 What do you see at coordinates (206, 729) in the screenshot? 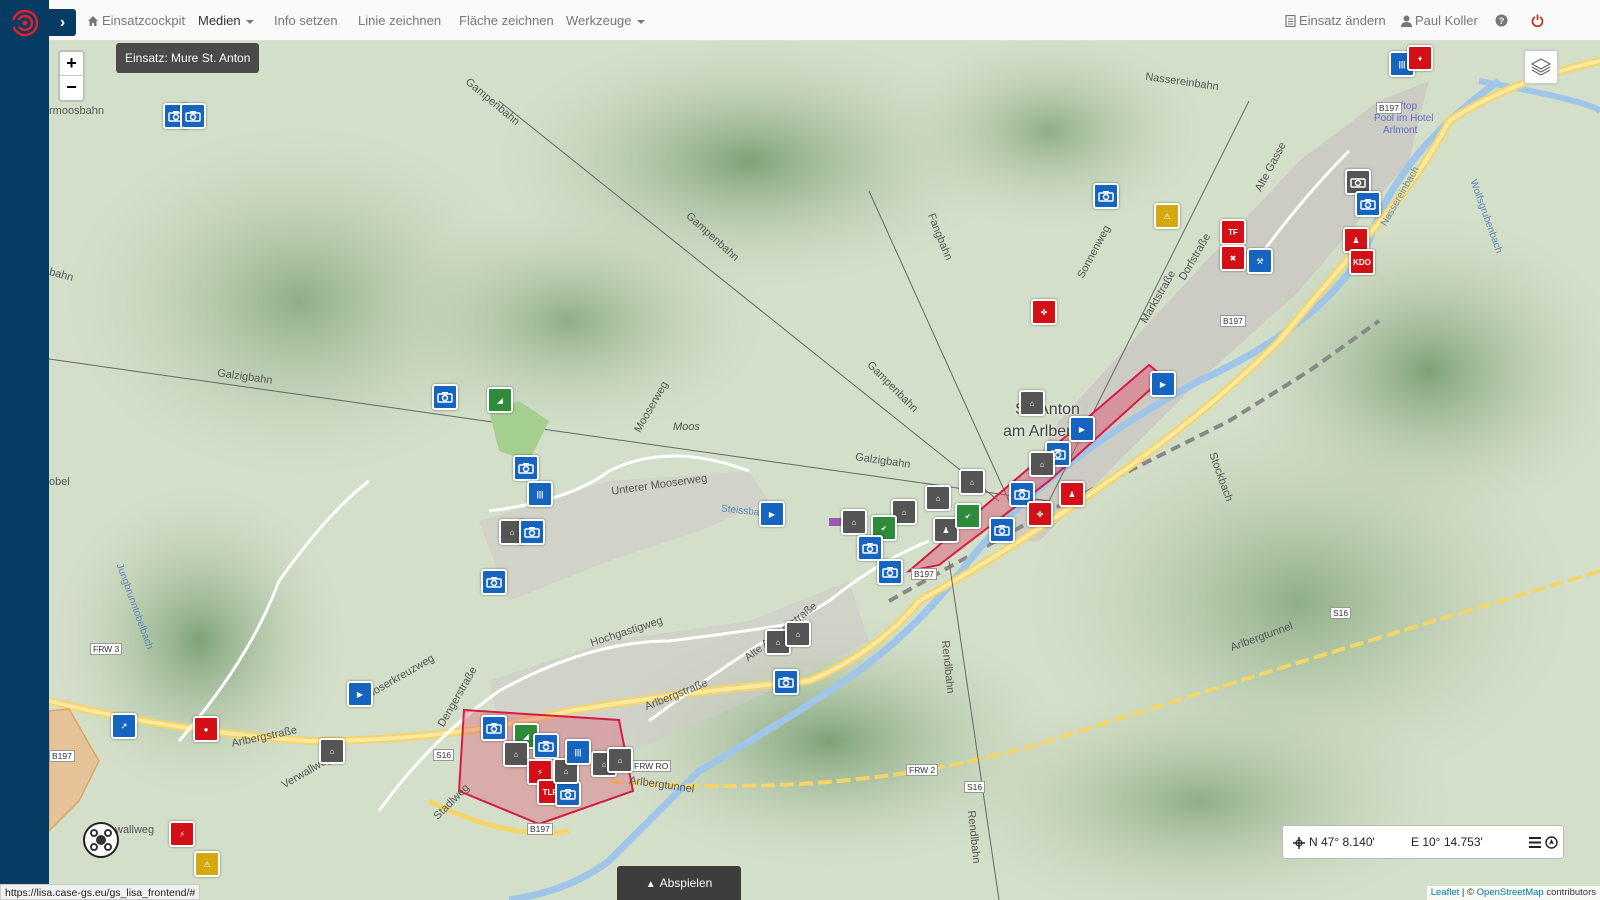
I see `location-marker: ●` at bounding box center [206, 729].